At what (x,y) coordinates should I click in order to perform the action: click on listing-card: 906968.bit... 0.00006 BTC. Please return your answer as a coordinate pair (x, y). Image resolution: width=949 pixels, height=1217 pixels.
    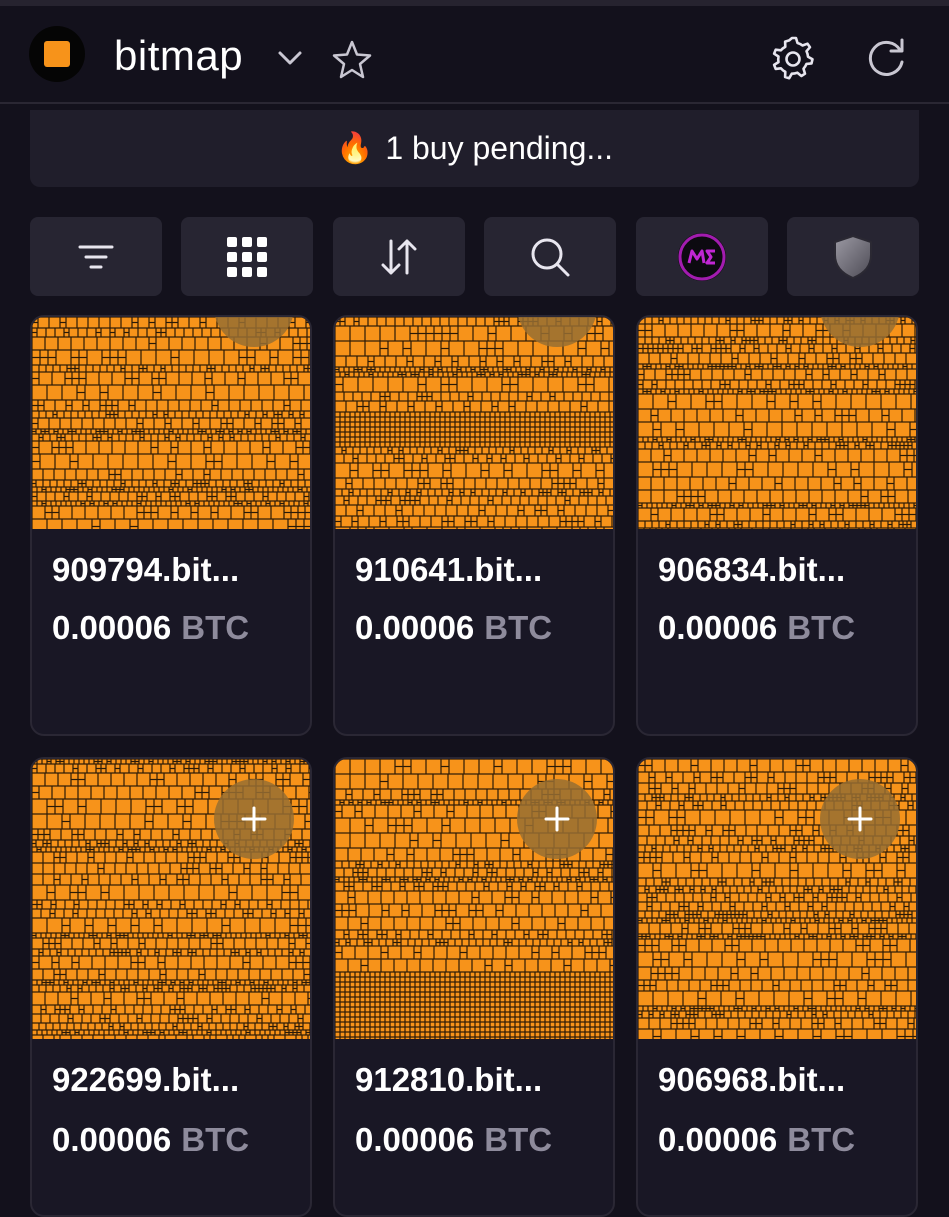
    Looking at the image, I should click on (777, 987).